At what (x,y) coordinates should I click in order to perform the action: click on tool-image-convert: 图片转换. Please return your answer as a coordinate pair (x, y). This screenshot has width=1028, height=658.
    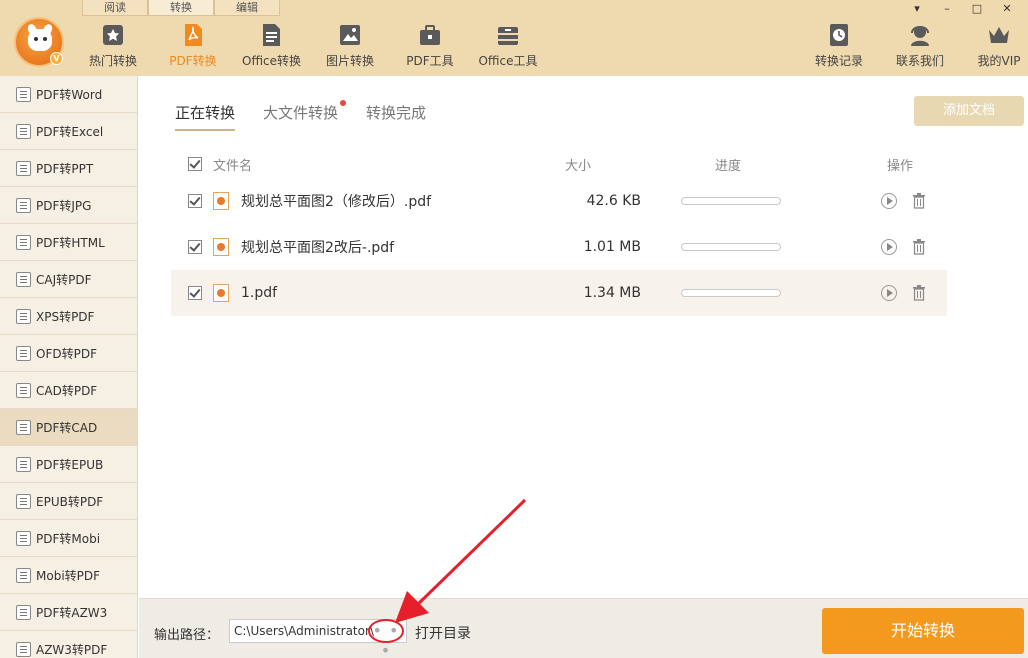
    Looking at the image, I should click on (350, 47).